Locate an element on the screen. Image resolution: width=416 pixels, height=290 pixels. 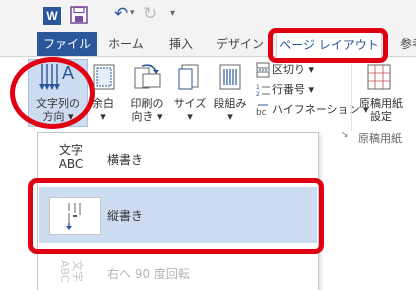
text-direction-icon: A is located at coordinates (56, 76).